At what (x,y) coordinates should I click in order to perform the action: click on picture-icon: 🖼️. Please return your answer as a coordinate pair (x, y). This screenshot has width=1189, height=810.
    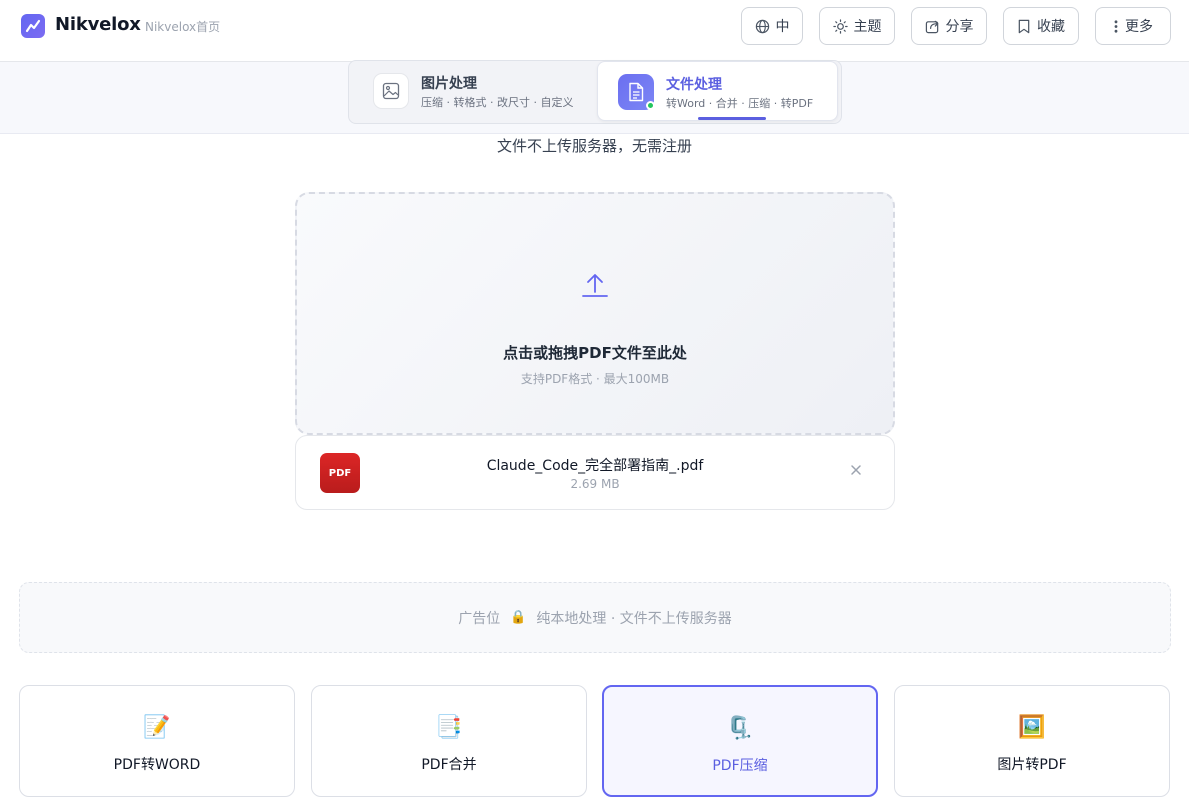
    Looking at the image, I should click on (1032, 727).